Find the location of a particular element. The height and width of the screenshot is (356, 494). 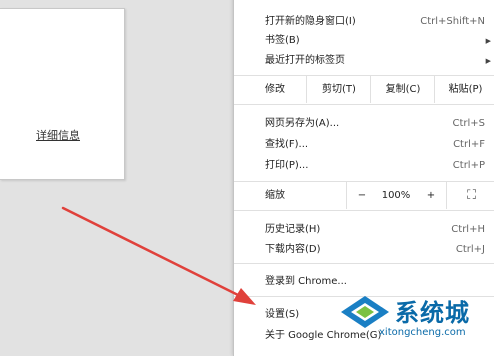

watermark-logo: 系统城 xitongcheng.com is located at coordinates (415, 318).